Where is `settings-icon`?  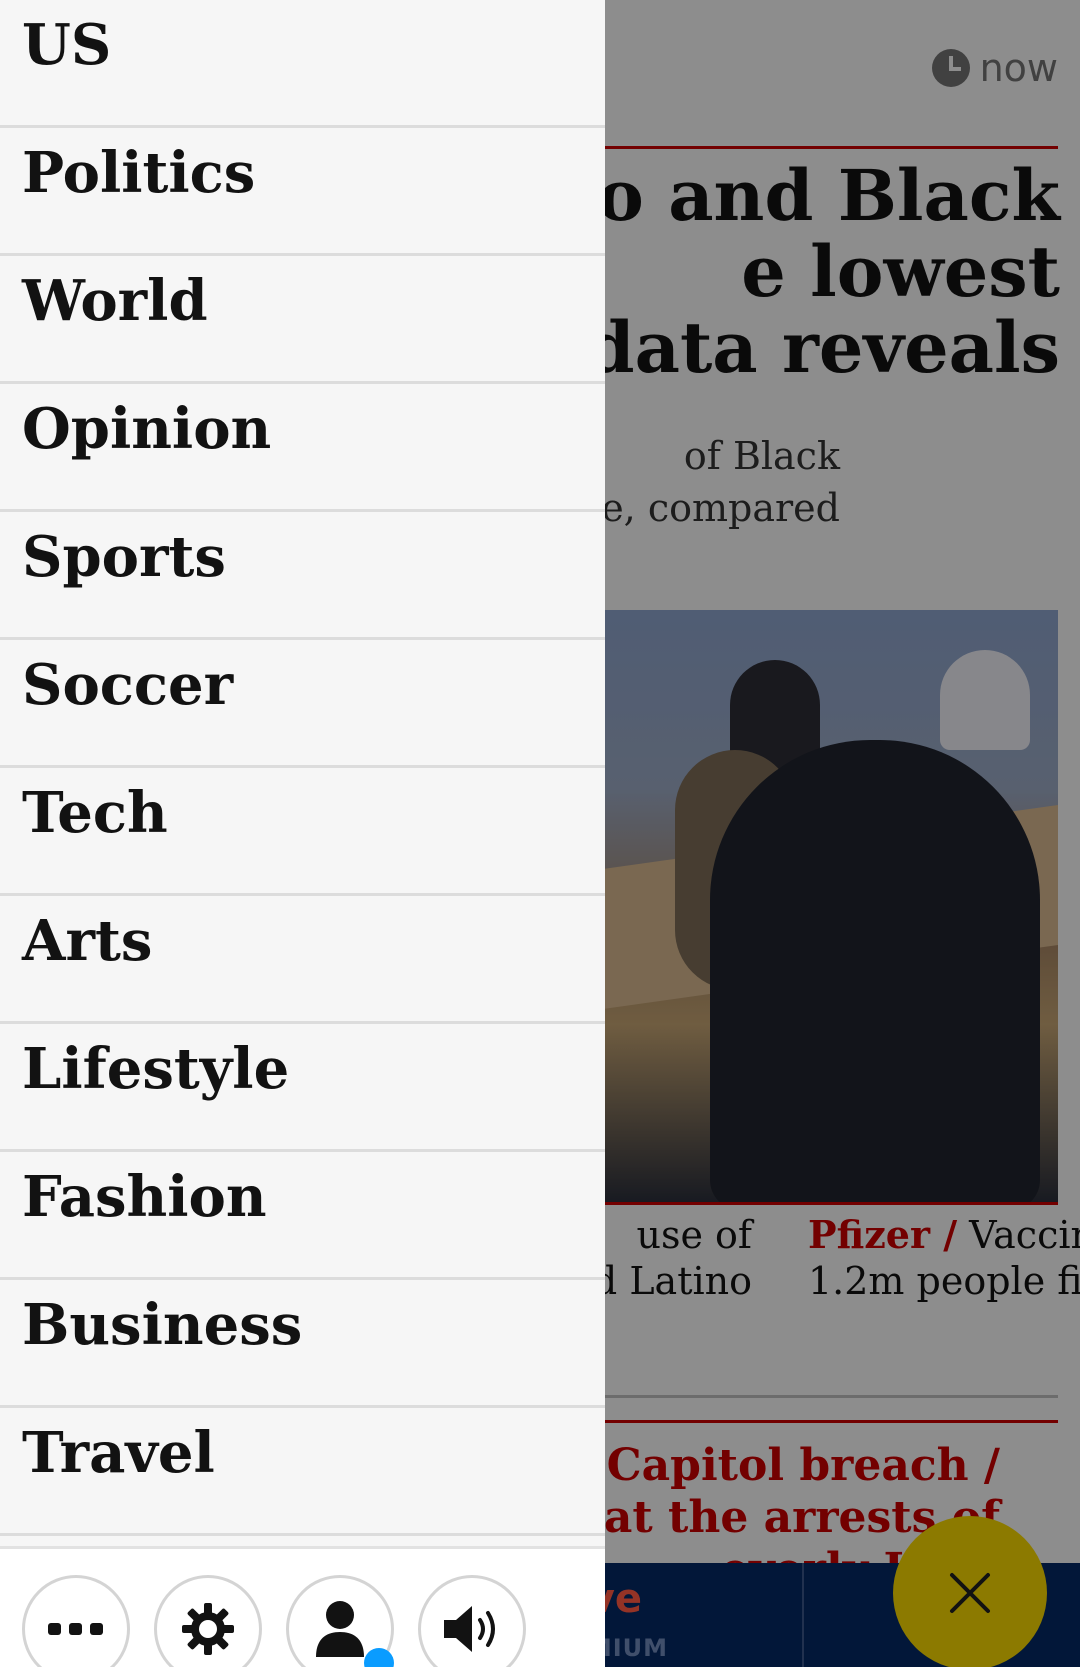
settings-icon is located at coordinates (208, 1629).